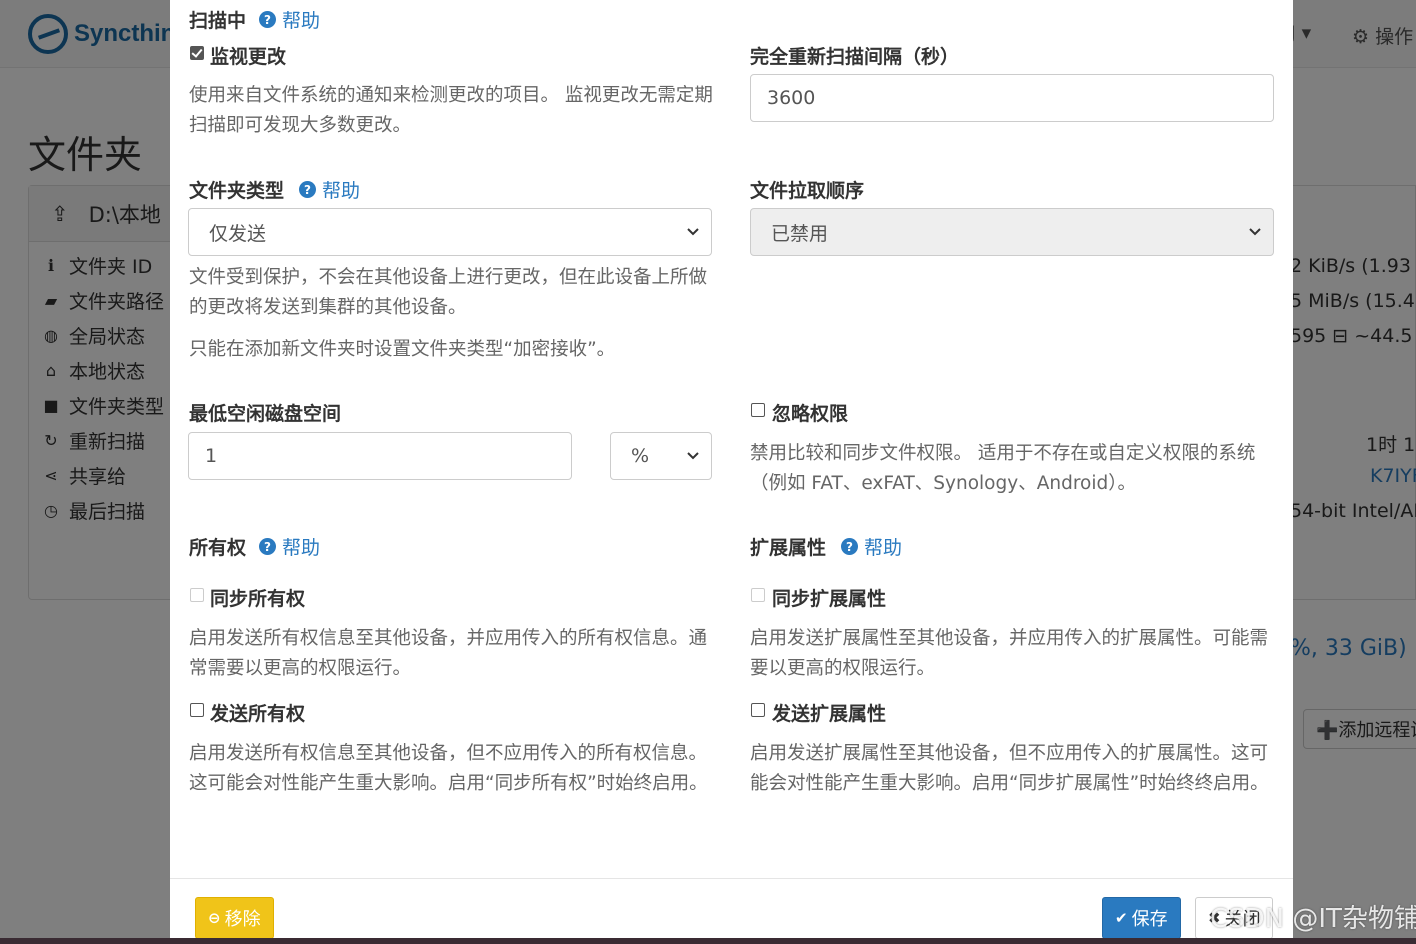 Image resolution: width=1416 pixels, height=944 pixels. Describe the element at coordinates (265, 414) in the screenshot. I see `min-disk-label: 最低空闲磁盘空间` at that location.